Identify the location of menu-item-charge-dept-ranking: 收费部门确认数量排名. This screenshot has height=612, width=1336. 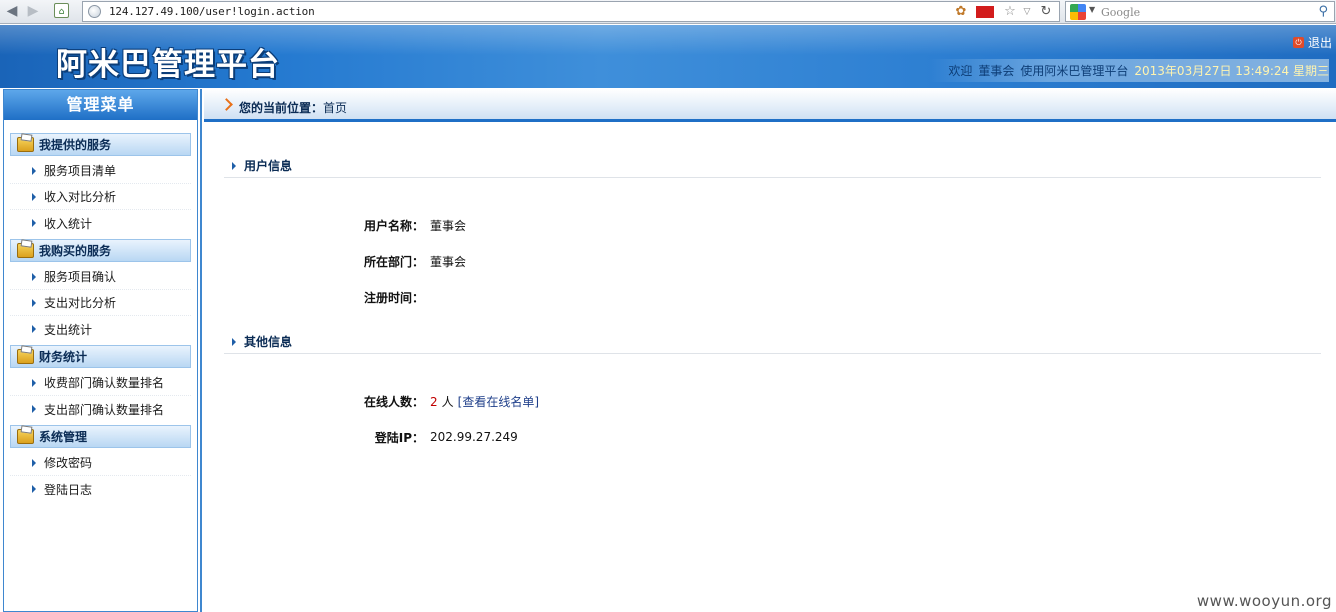
(100, 383).